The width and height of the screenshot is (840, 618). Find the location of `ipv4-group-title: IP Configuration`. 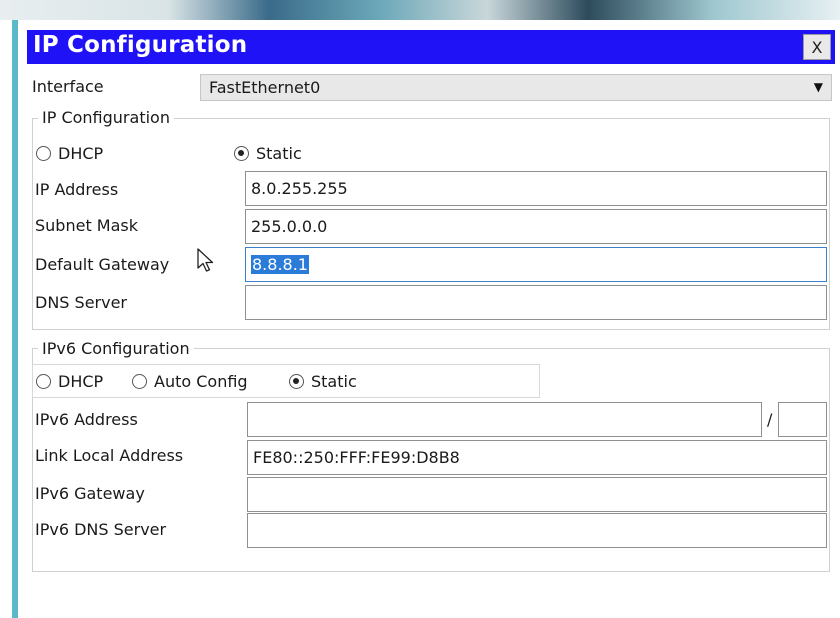

ipv4-group-title: IP Configuration is located at coordinates (106, 117).